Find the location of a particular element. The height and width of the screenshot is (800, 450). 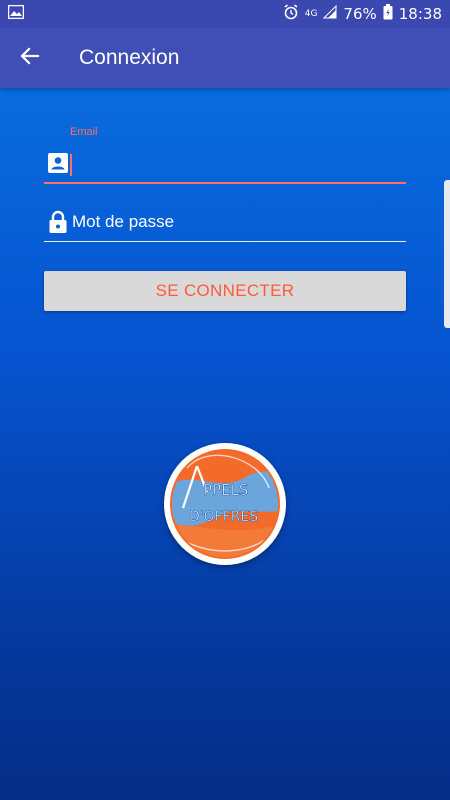

clock: 18:38 is located at coordinates (420, 14).